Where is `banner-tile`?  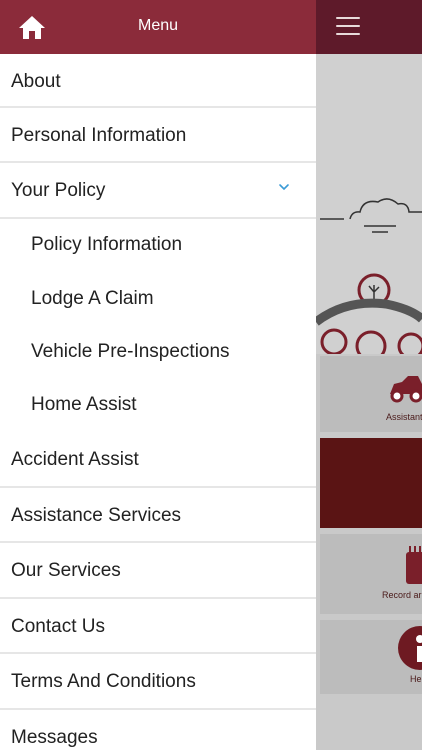
banner-tile is located at coordinates (371, 483).